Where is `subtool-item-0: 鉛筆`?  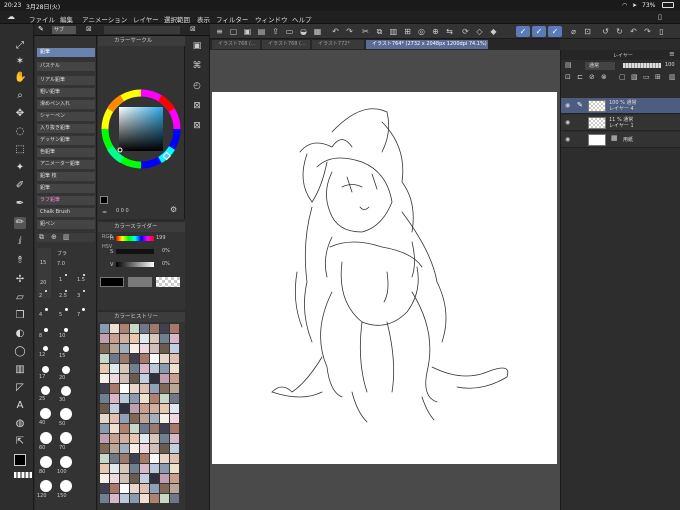
subtool-item-0: 鉛筆 is located at coordinates (66, 52).